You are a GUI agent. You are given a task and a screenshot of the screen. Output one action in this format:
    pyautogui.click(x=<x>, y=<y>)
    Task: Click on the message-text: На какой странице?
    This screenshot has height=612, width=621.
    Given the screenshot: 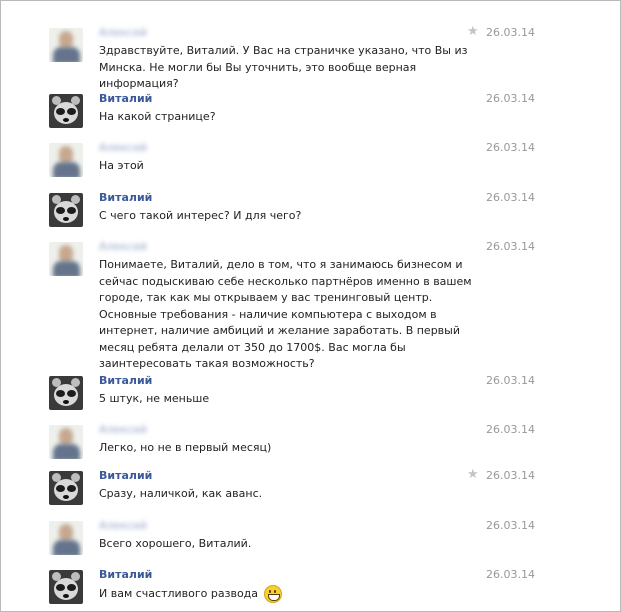 What is the action you would take?
    pyautogui.click(x=157, y=116)
    